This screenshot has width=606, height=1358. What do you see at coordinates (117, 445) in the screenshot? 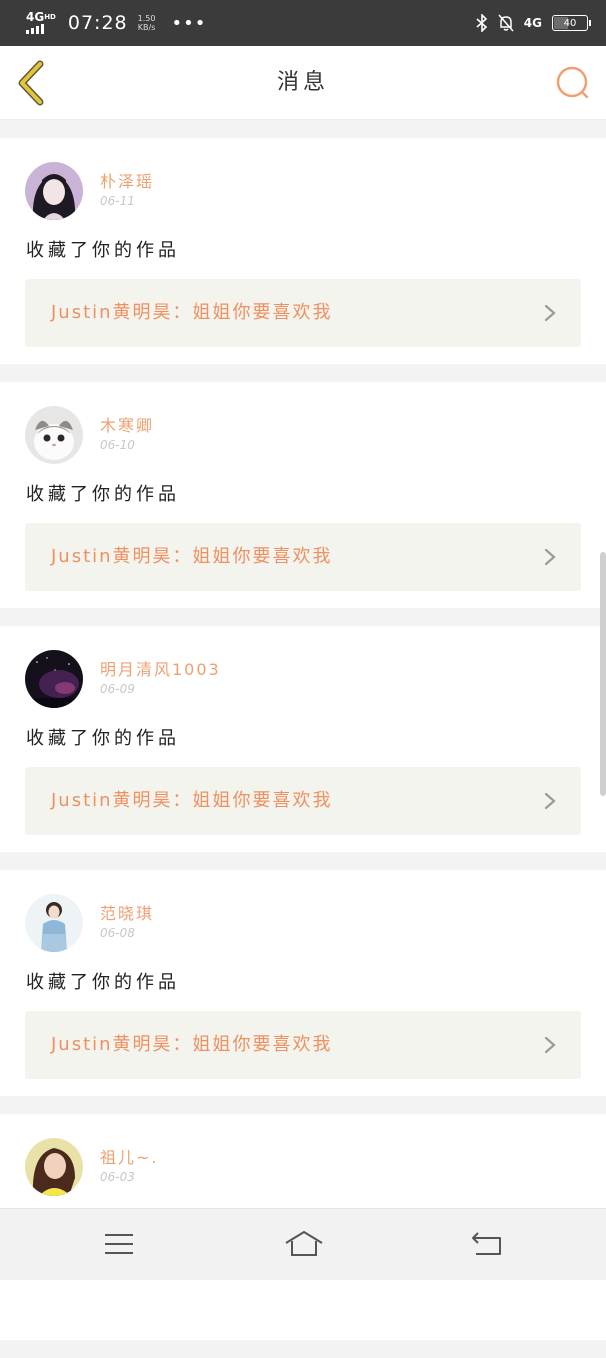
I see `notification-date: 06-10` at bounding box center [117, 445].